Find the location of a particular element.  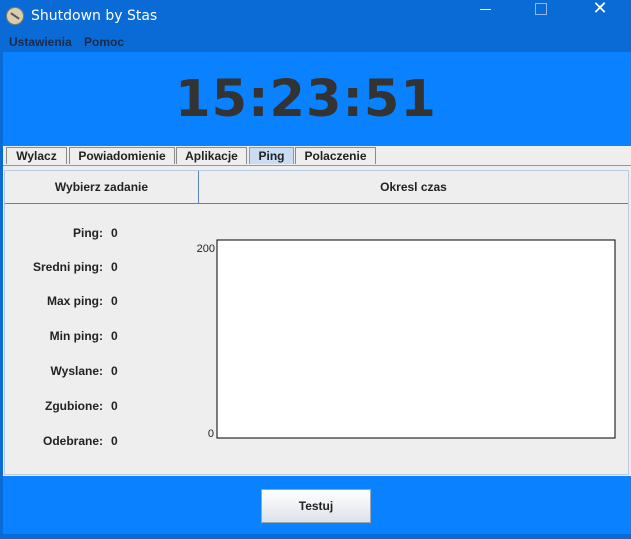

stat-zgubione: Zgubione: 0 is located at coordinates (102, 407).